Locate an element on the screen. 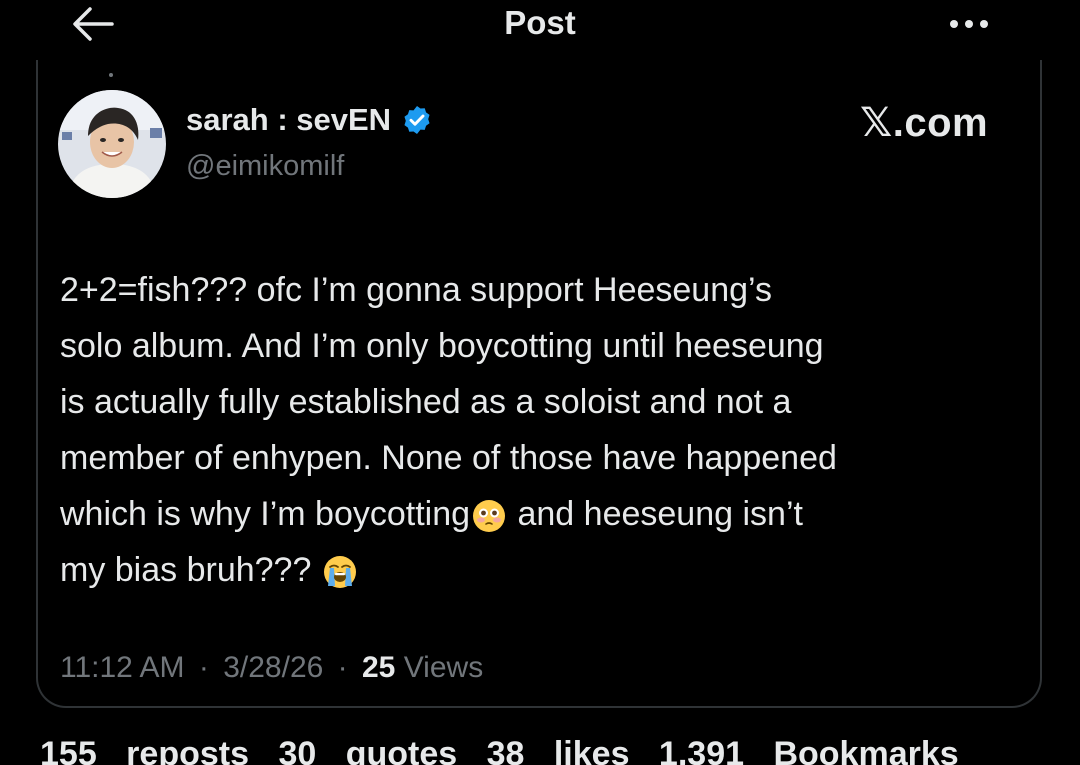 Image resolution: width=1080 pixels, height=765 pixels. author-name-row: sarah : sevEN is located at coordinates (309, 120).